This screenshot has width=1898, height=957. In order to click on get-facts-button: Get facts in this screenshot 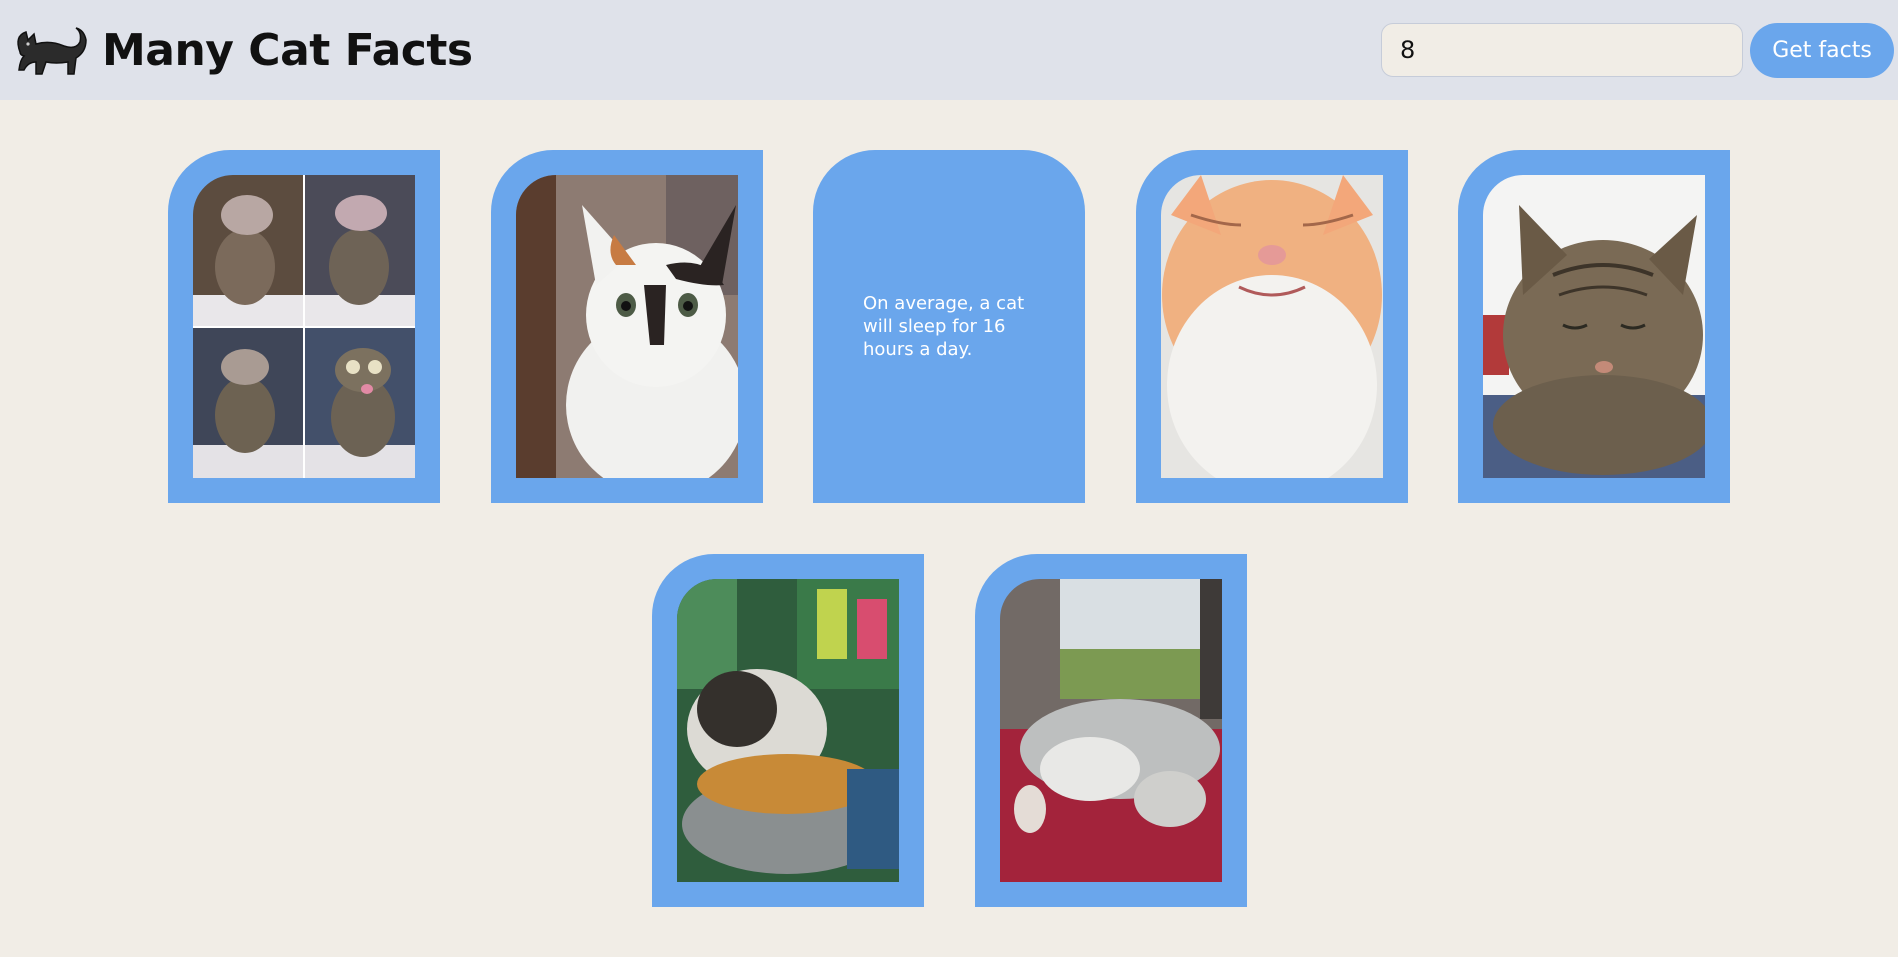, I will do `click(1822, 50)`.